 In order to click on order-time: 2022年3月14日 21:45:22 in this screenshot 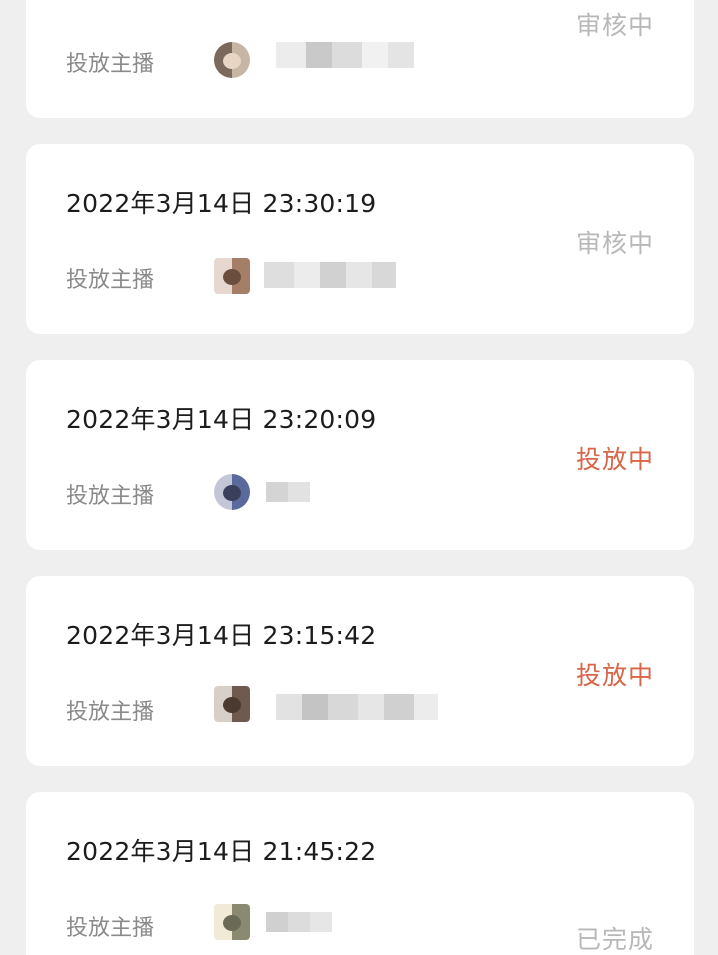, I will do `click(221, 851)`.